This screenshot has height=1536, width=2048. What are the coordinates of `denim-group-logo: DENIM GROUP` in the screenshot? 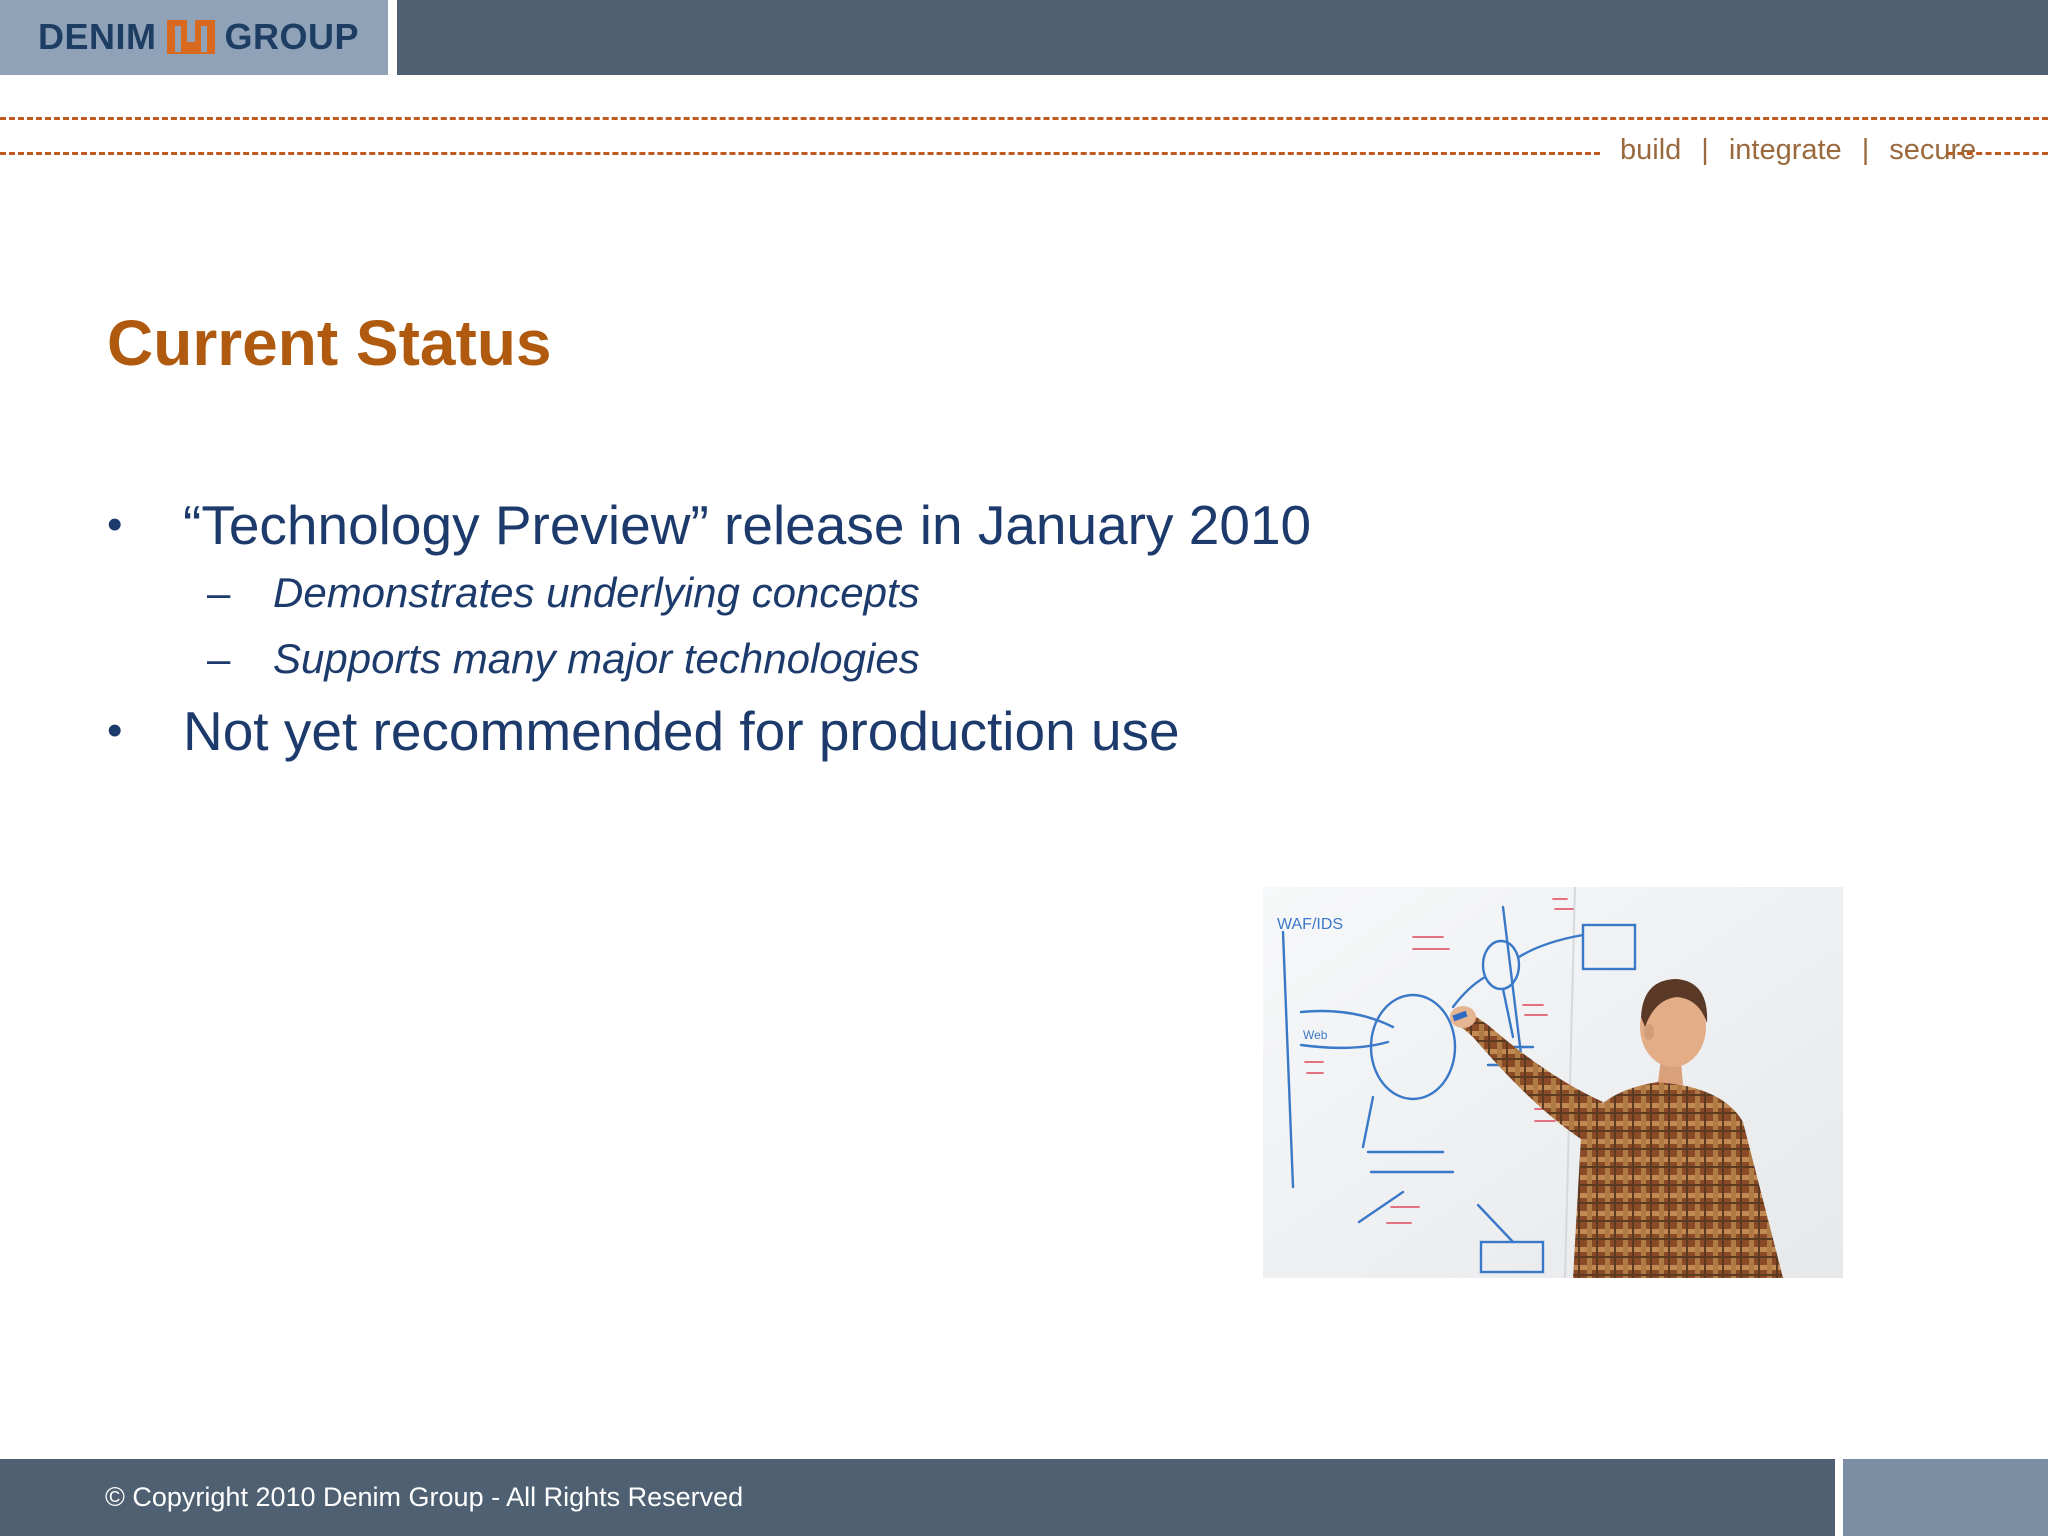 It's located at (198, 37).